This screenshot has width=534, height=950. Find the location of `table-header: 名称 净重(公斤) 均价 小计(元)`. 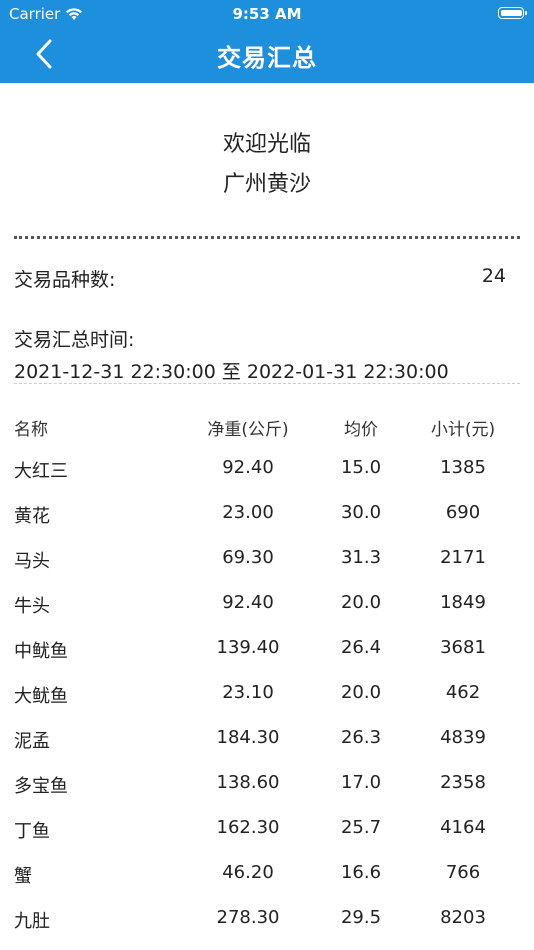

table-header: 名称 净重(公斤) 均价 小计(元) is located at coordinates (267, 430).